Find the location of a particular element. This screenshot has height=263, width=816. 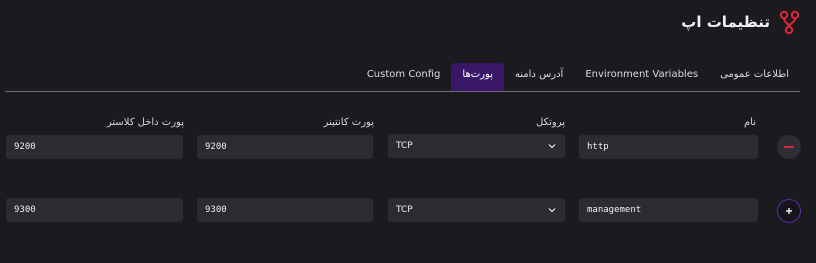

cluster-port-field: 9300 is located at coordinates (94, 210).